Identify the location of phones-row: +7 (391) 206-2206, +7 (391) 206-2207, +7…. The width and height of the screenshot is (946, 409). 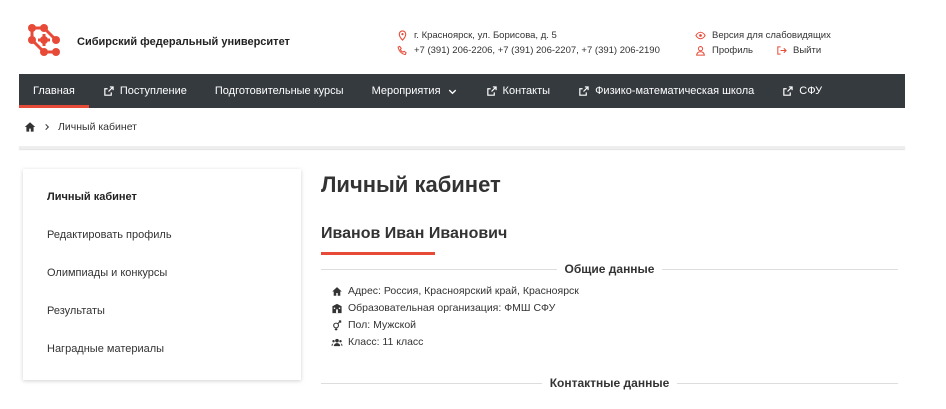
(528, 50).